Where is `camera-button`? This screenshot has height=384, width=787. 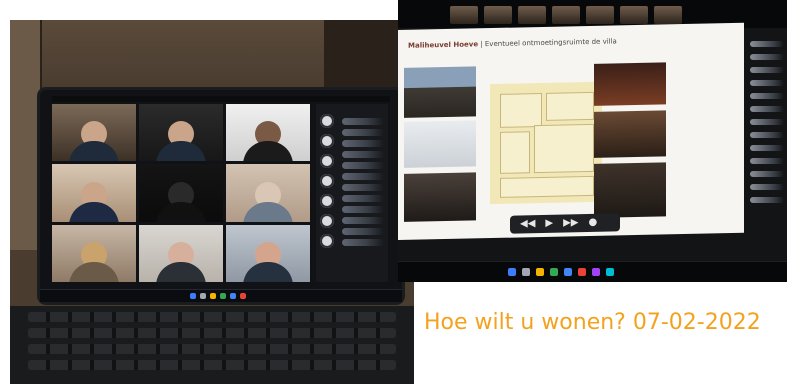
camera-button is located at coordinates (327, 141).